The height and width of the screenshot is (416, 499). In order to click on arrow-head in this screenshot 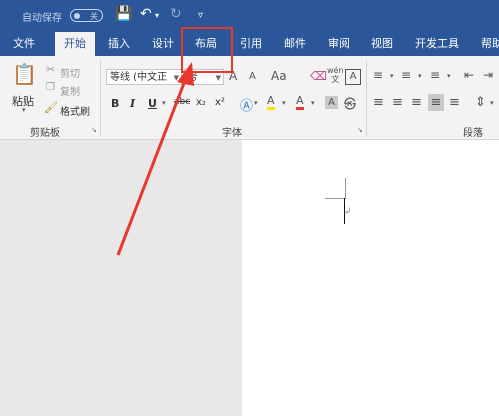, I will do `click(185, 74)`.